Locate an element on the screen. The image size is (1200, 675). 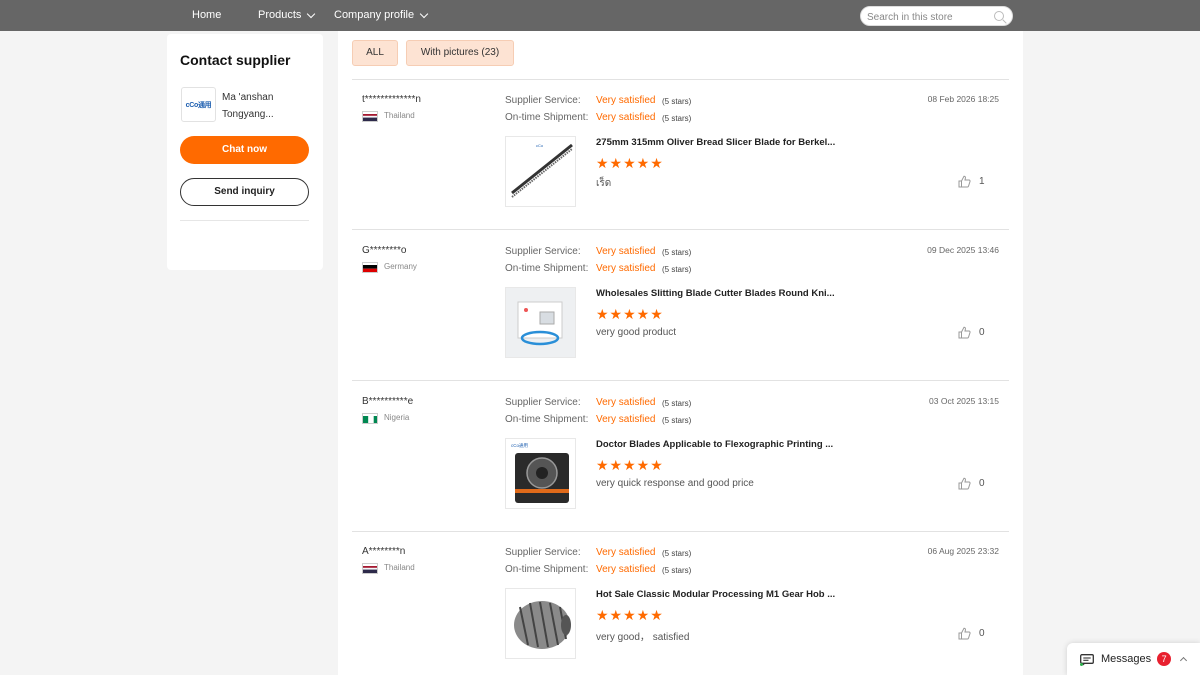
chat-bubble-icon is located at coordinates (1087, 659).